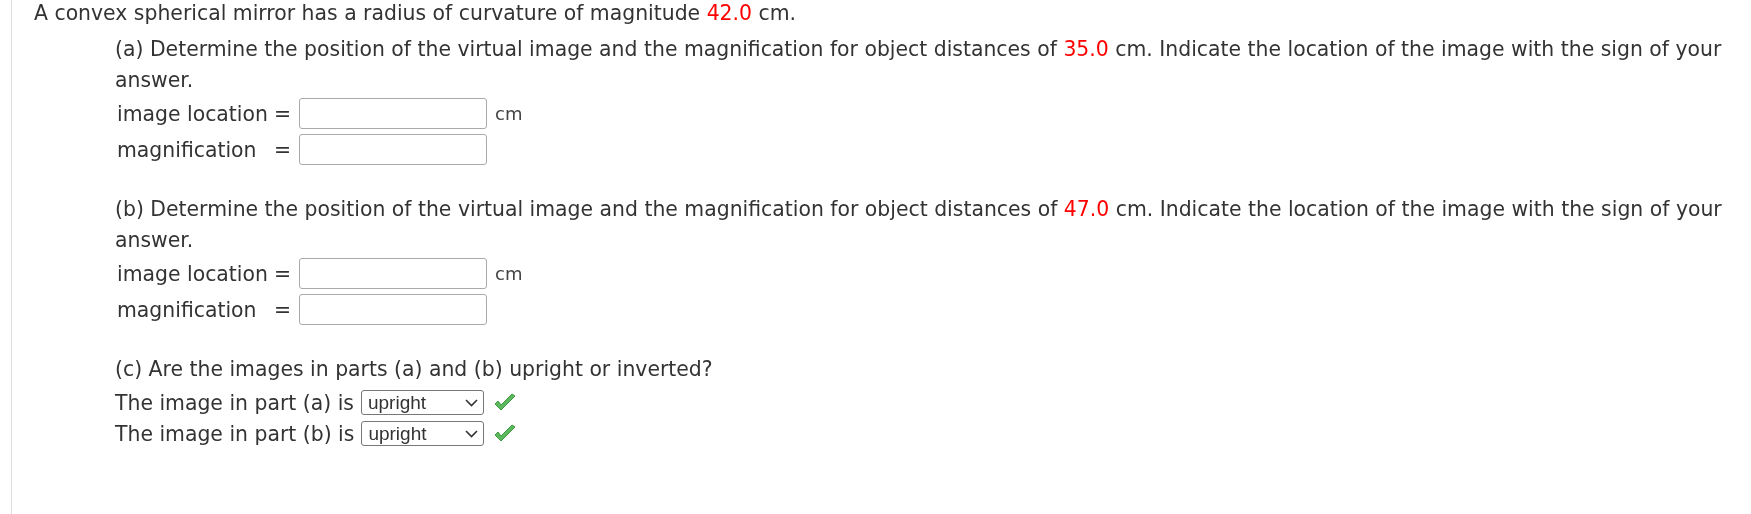  Describe the element at coordinates (416, 12) in the screenshot. I see `question-text: A convex spherical mirror has a radius of curvature of magnitude 42.0 cm.` at that location.